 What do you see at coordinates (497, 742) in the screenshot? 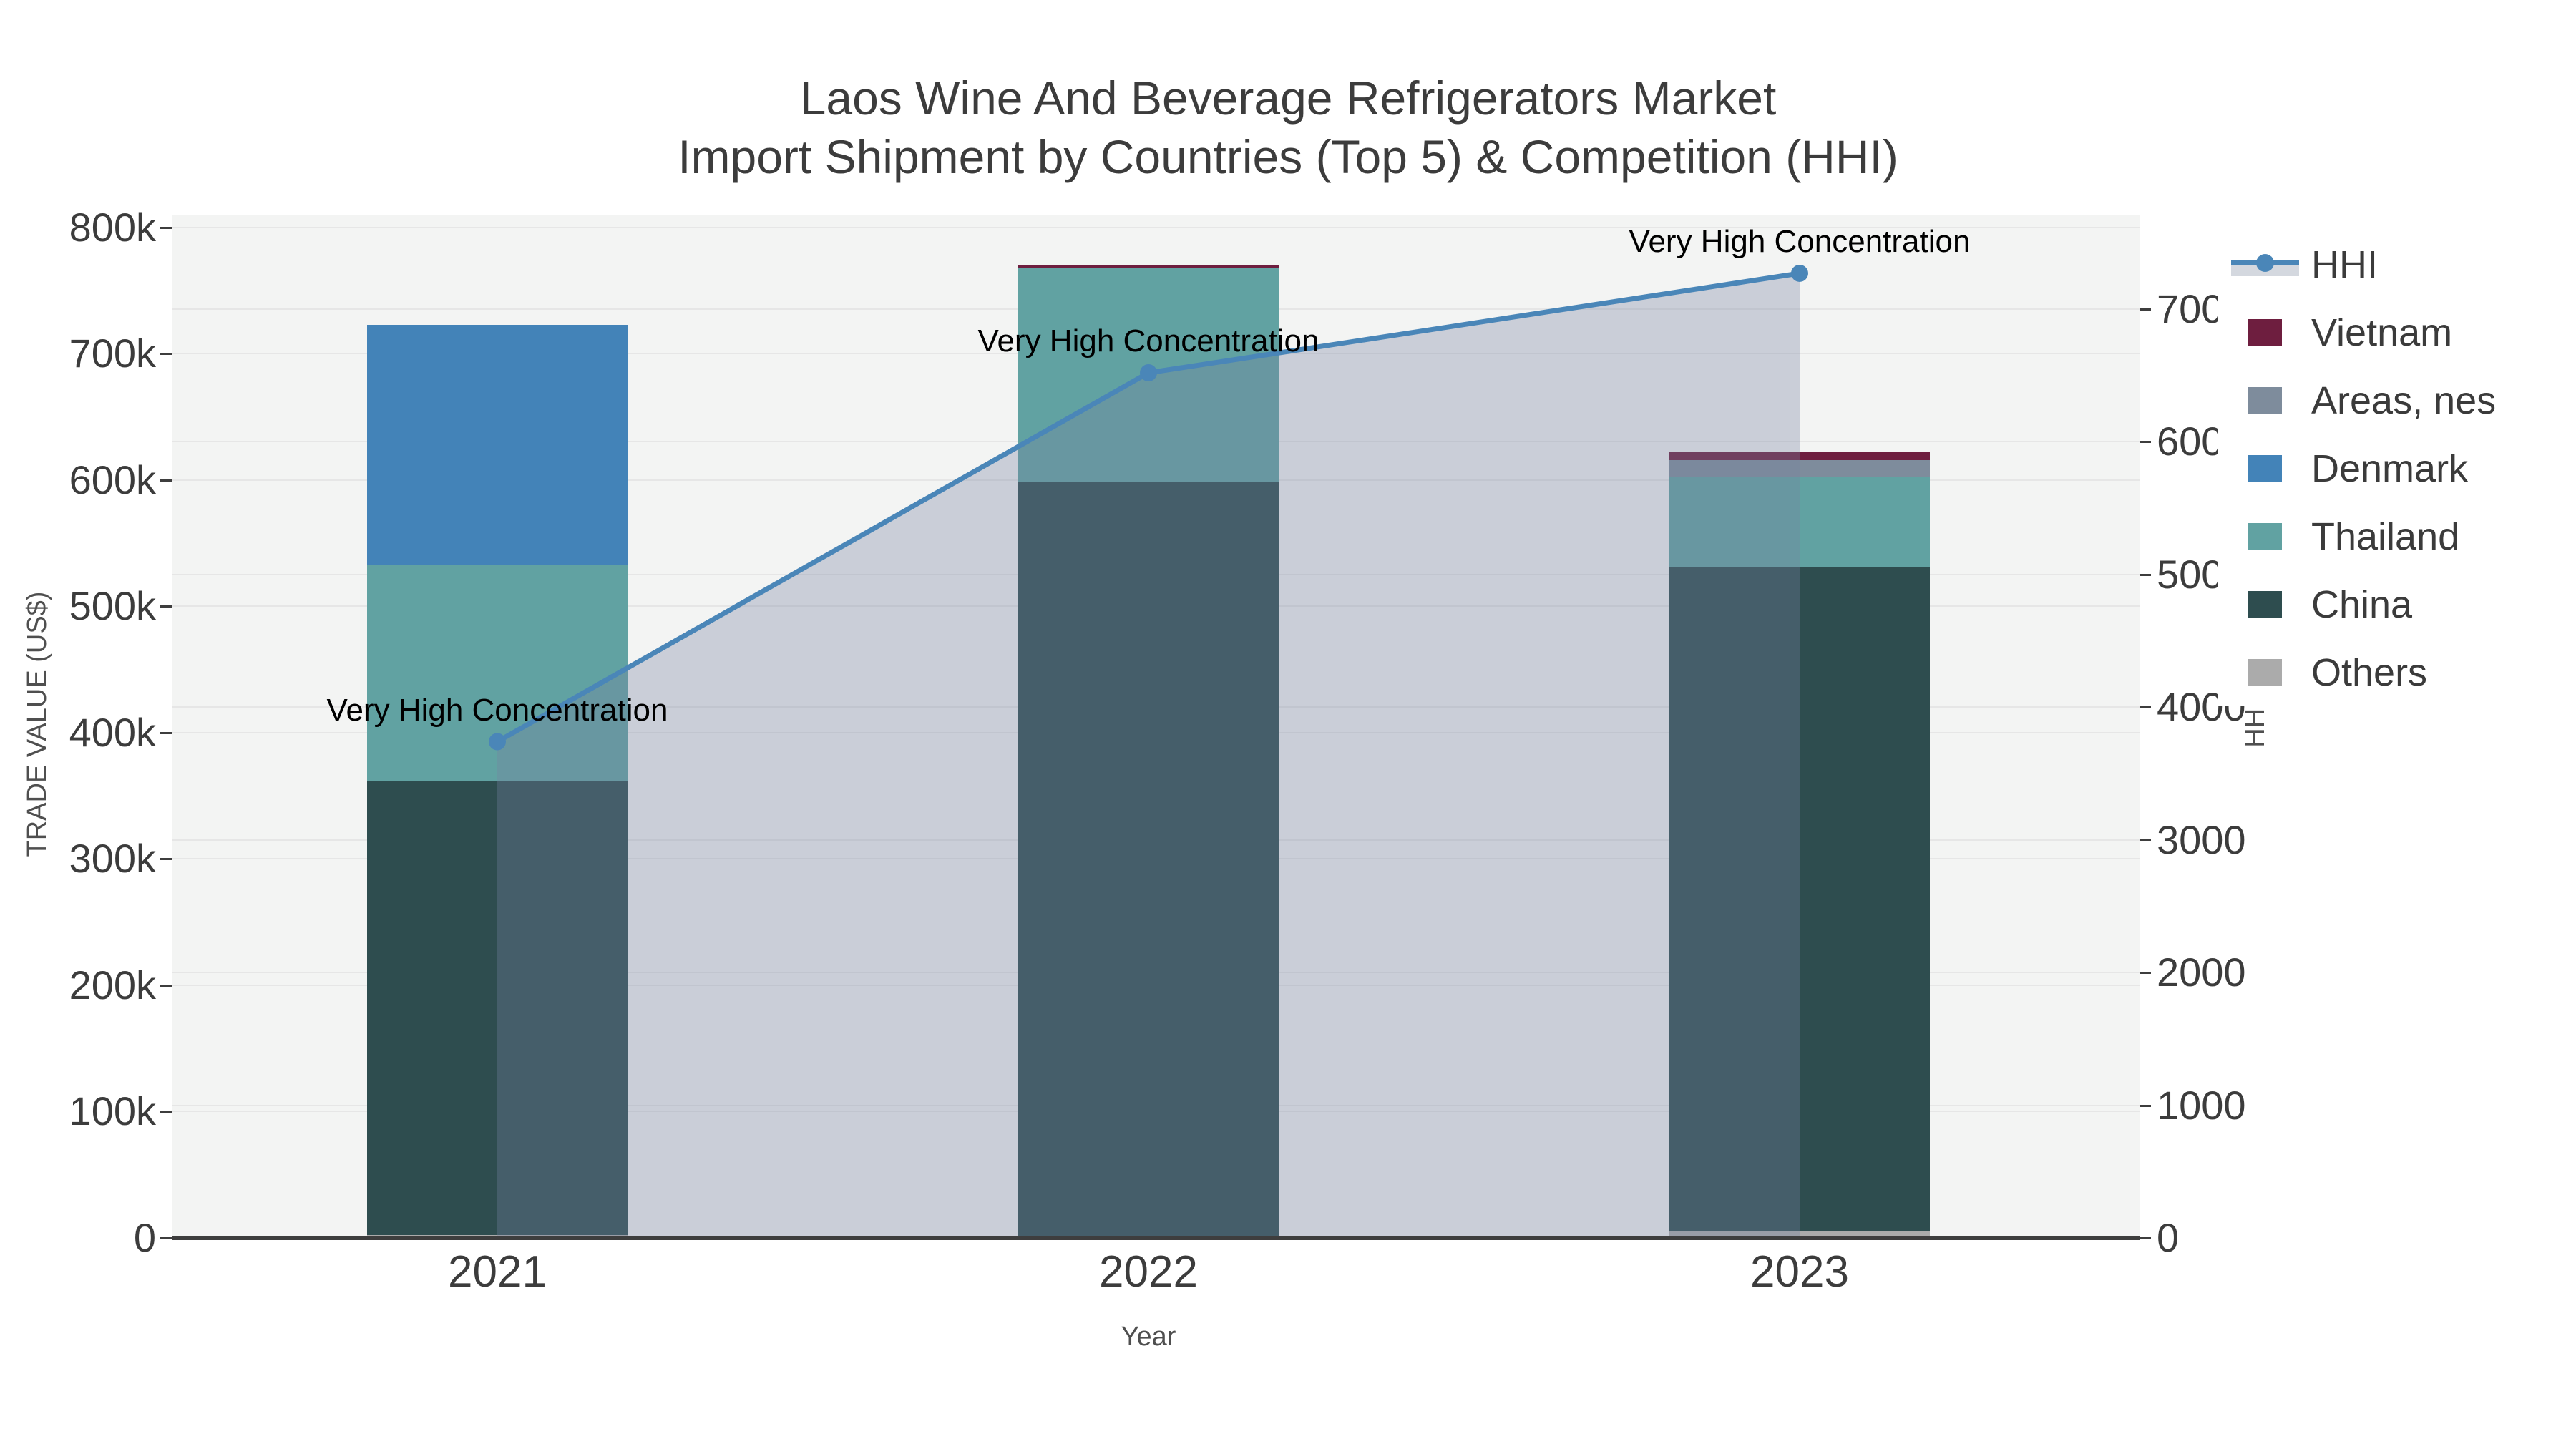
I see `hhi-marker-2021` at bounding box center [497, 742].